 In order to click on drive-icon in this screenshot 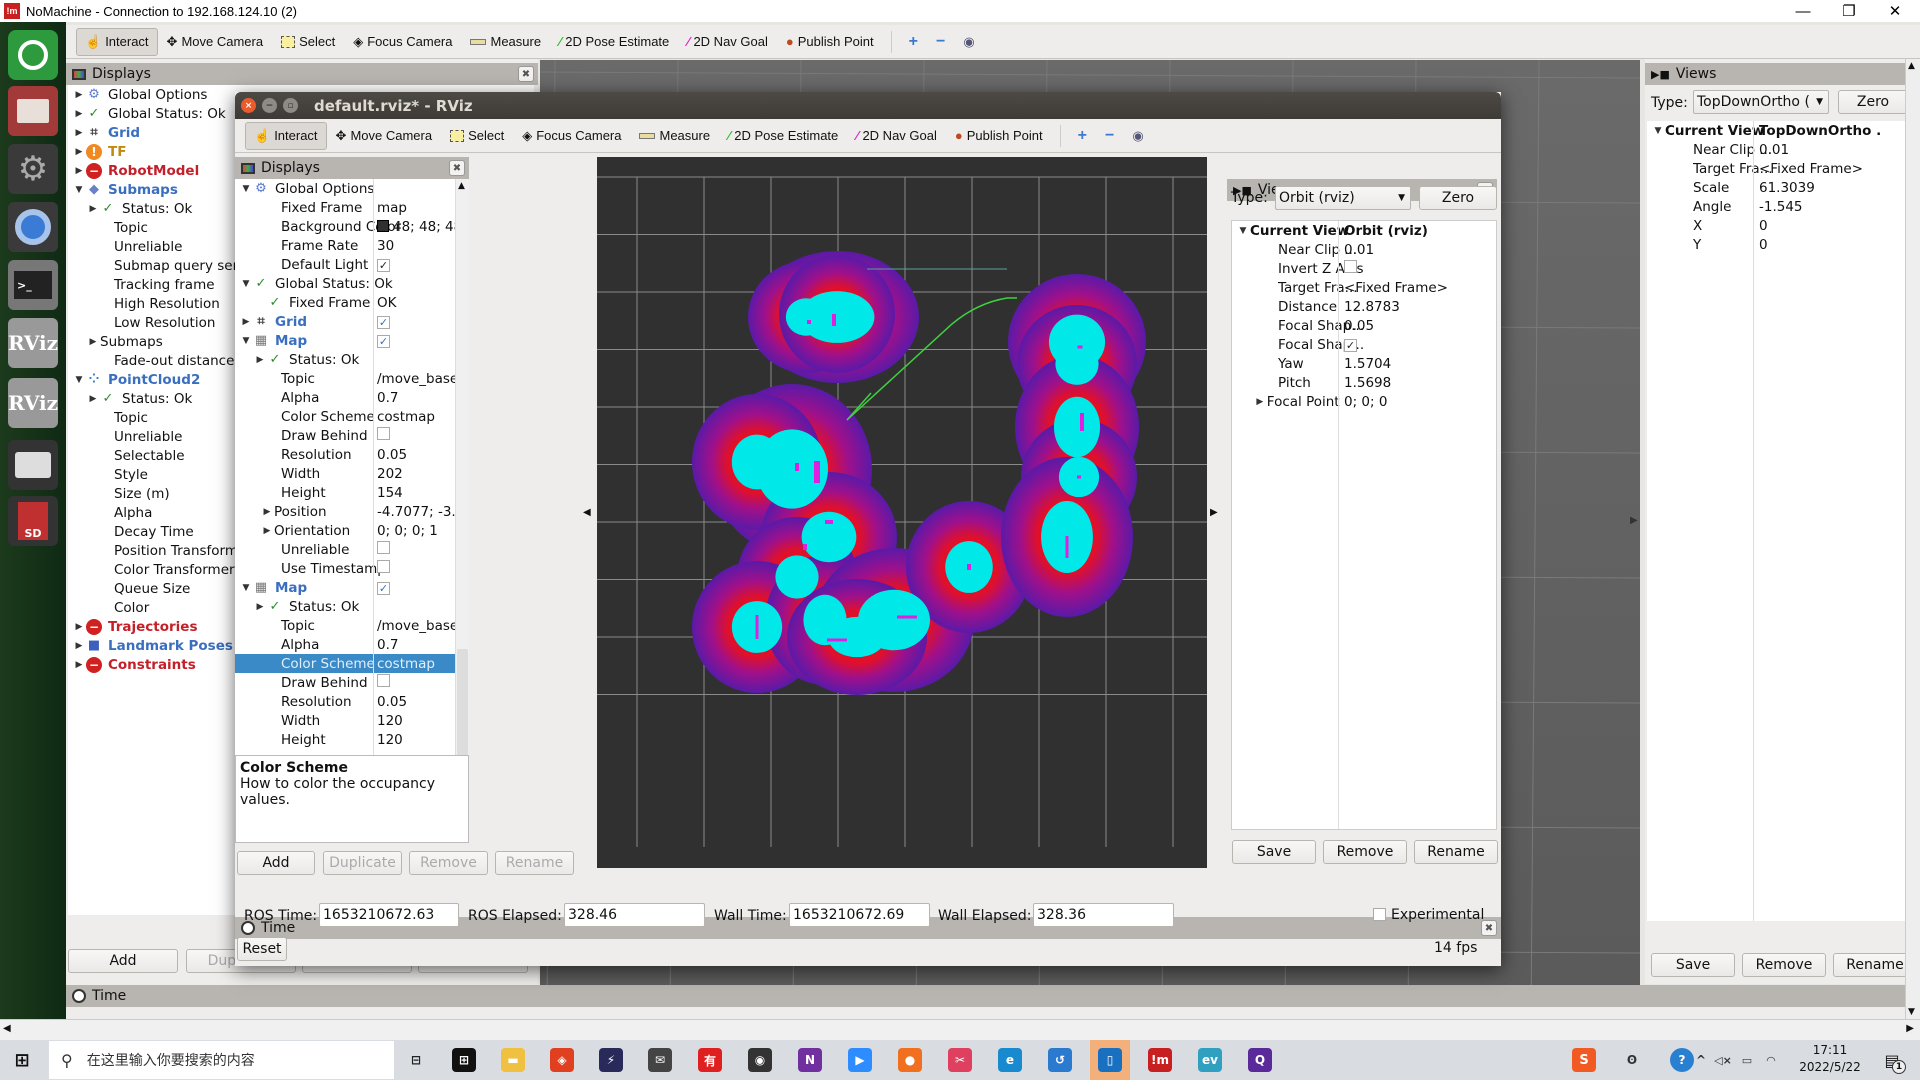, I will do `click(33, 465)`.